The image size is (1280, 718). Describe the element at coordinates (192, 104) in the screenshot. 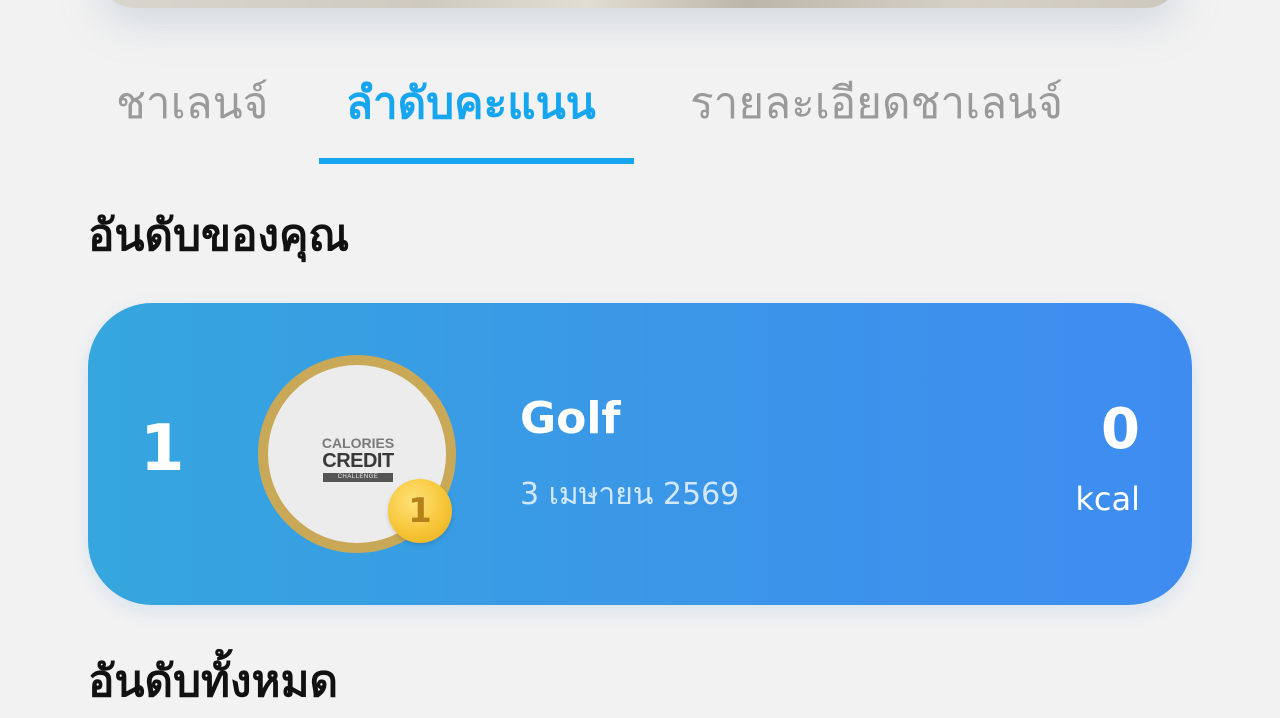

I see `tab-challenge: ชาเลนจ์` at that location.